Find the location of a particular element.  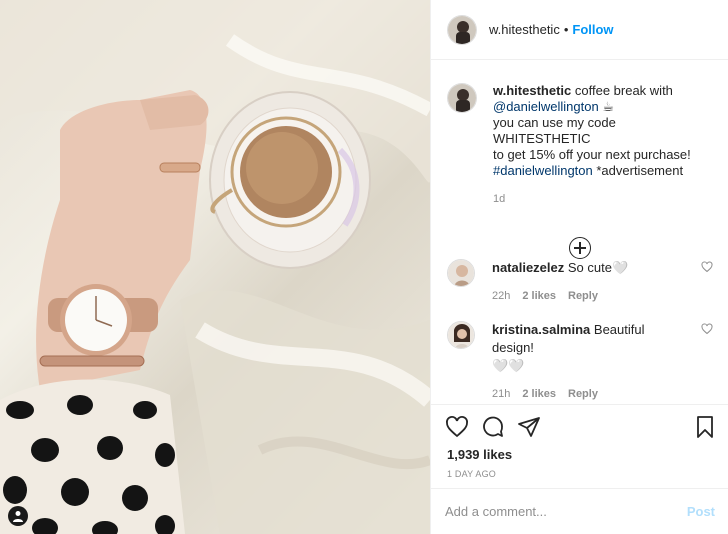

comment-time: 21h is located at coordinates (501, 394).